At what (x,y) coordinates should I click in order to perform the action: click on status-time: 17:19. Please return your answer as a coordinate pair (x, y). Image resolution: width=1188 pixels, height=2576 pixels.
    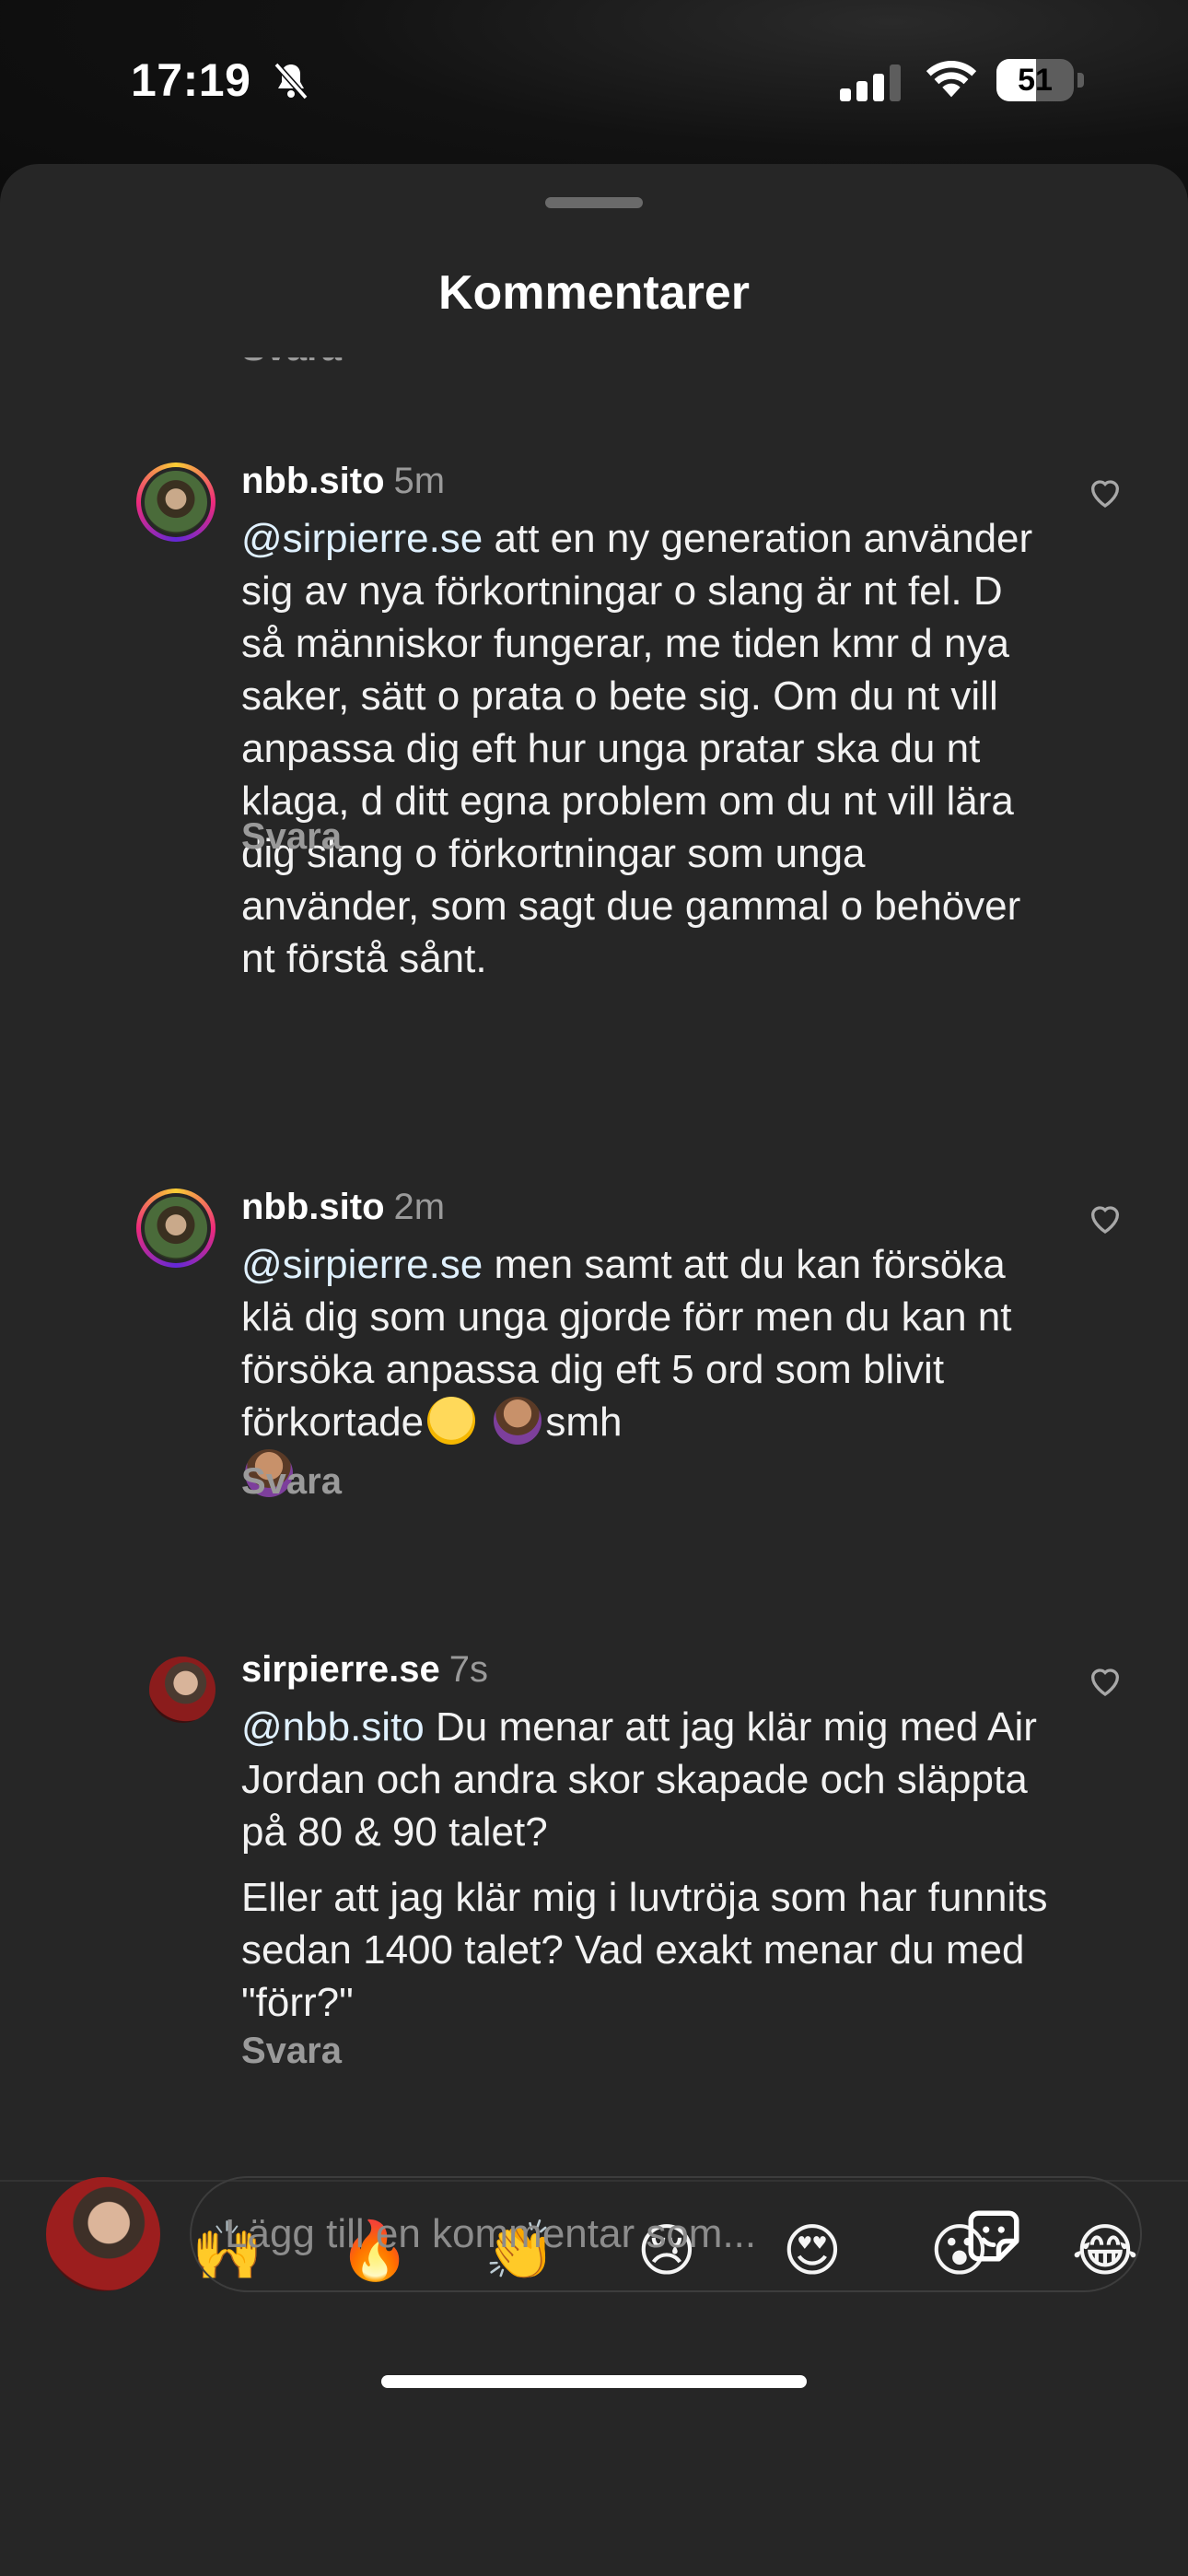
    Looking at the image, I should click on (191, 80).